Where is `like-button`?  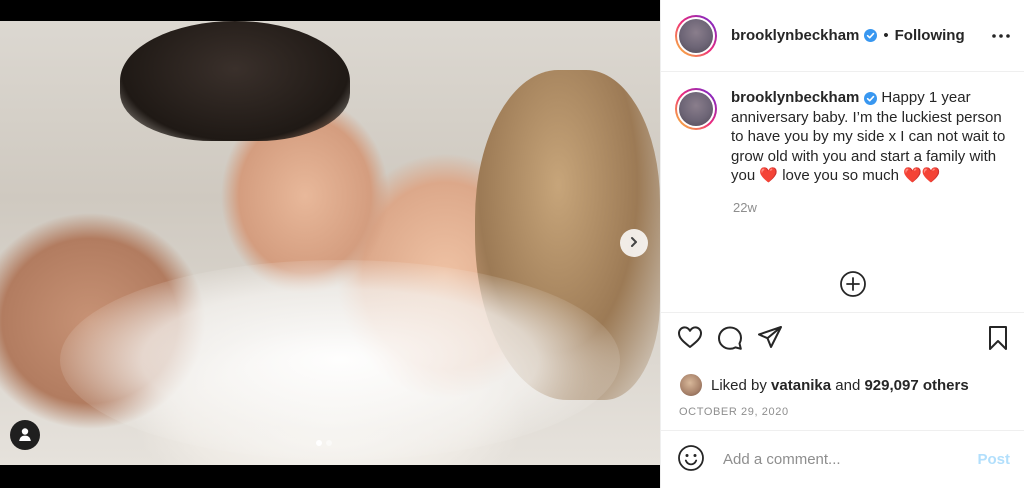 like-button is located at coordinates (690, 338).